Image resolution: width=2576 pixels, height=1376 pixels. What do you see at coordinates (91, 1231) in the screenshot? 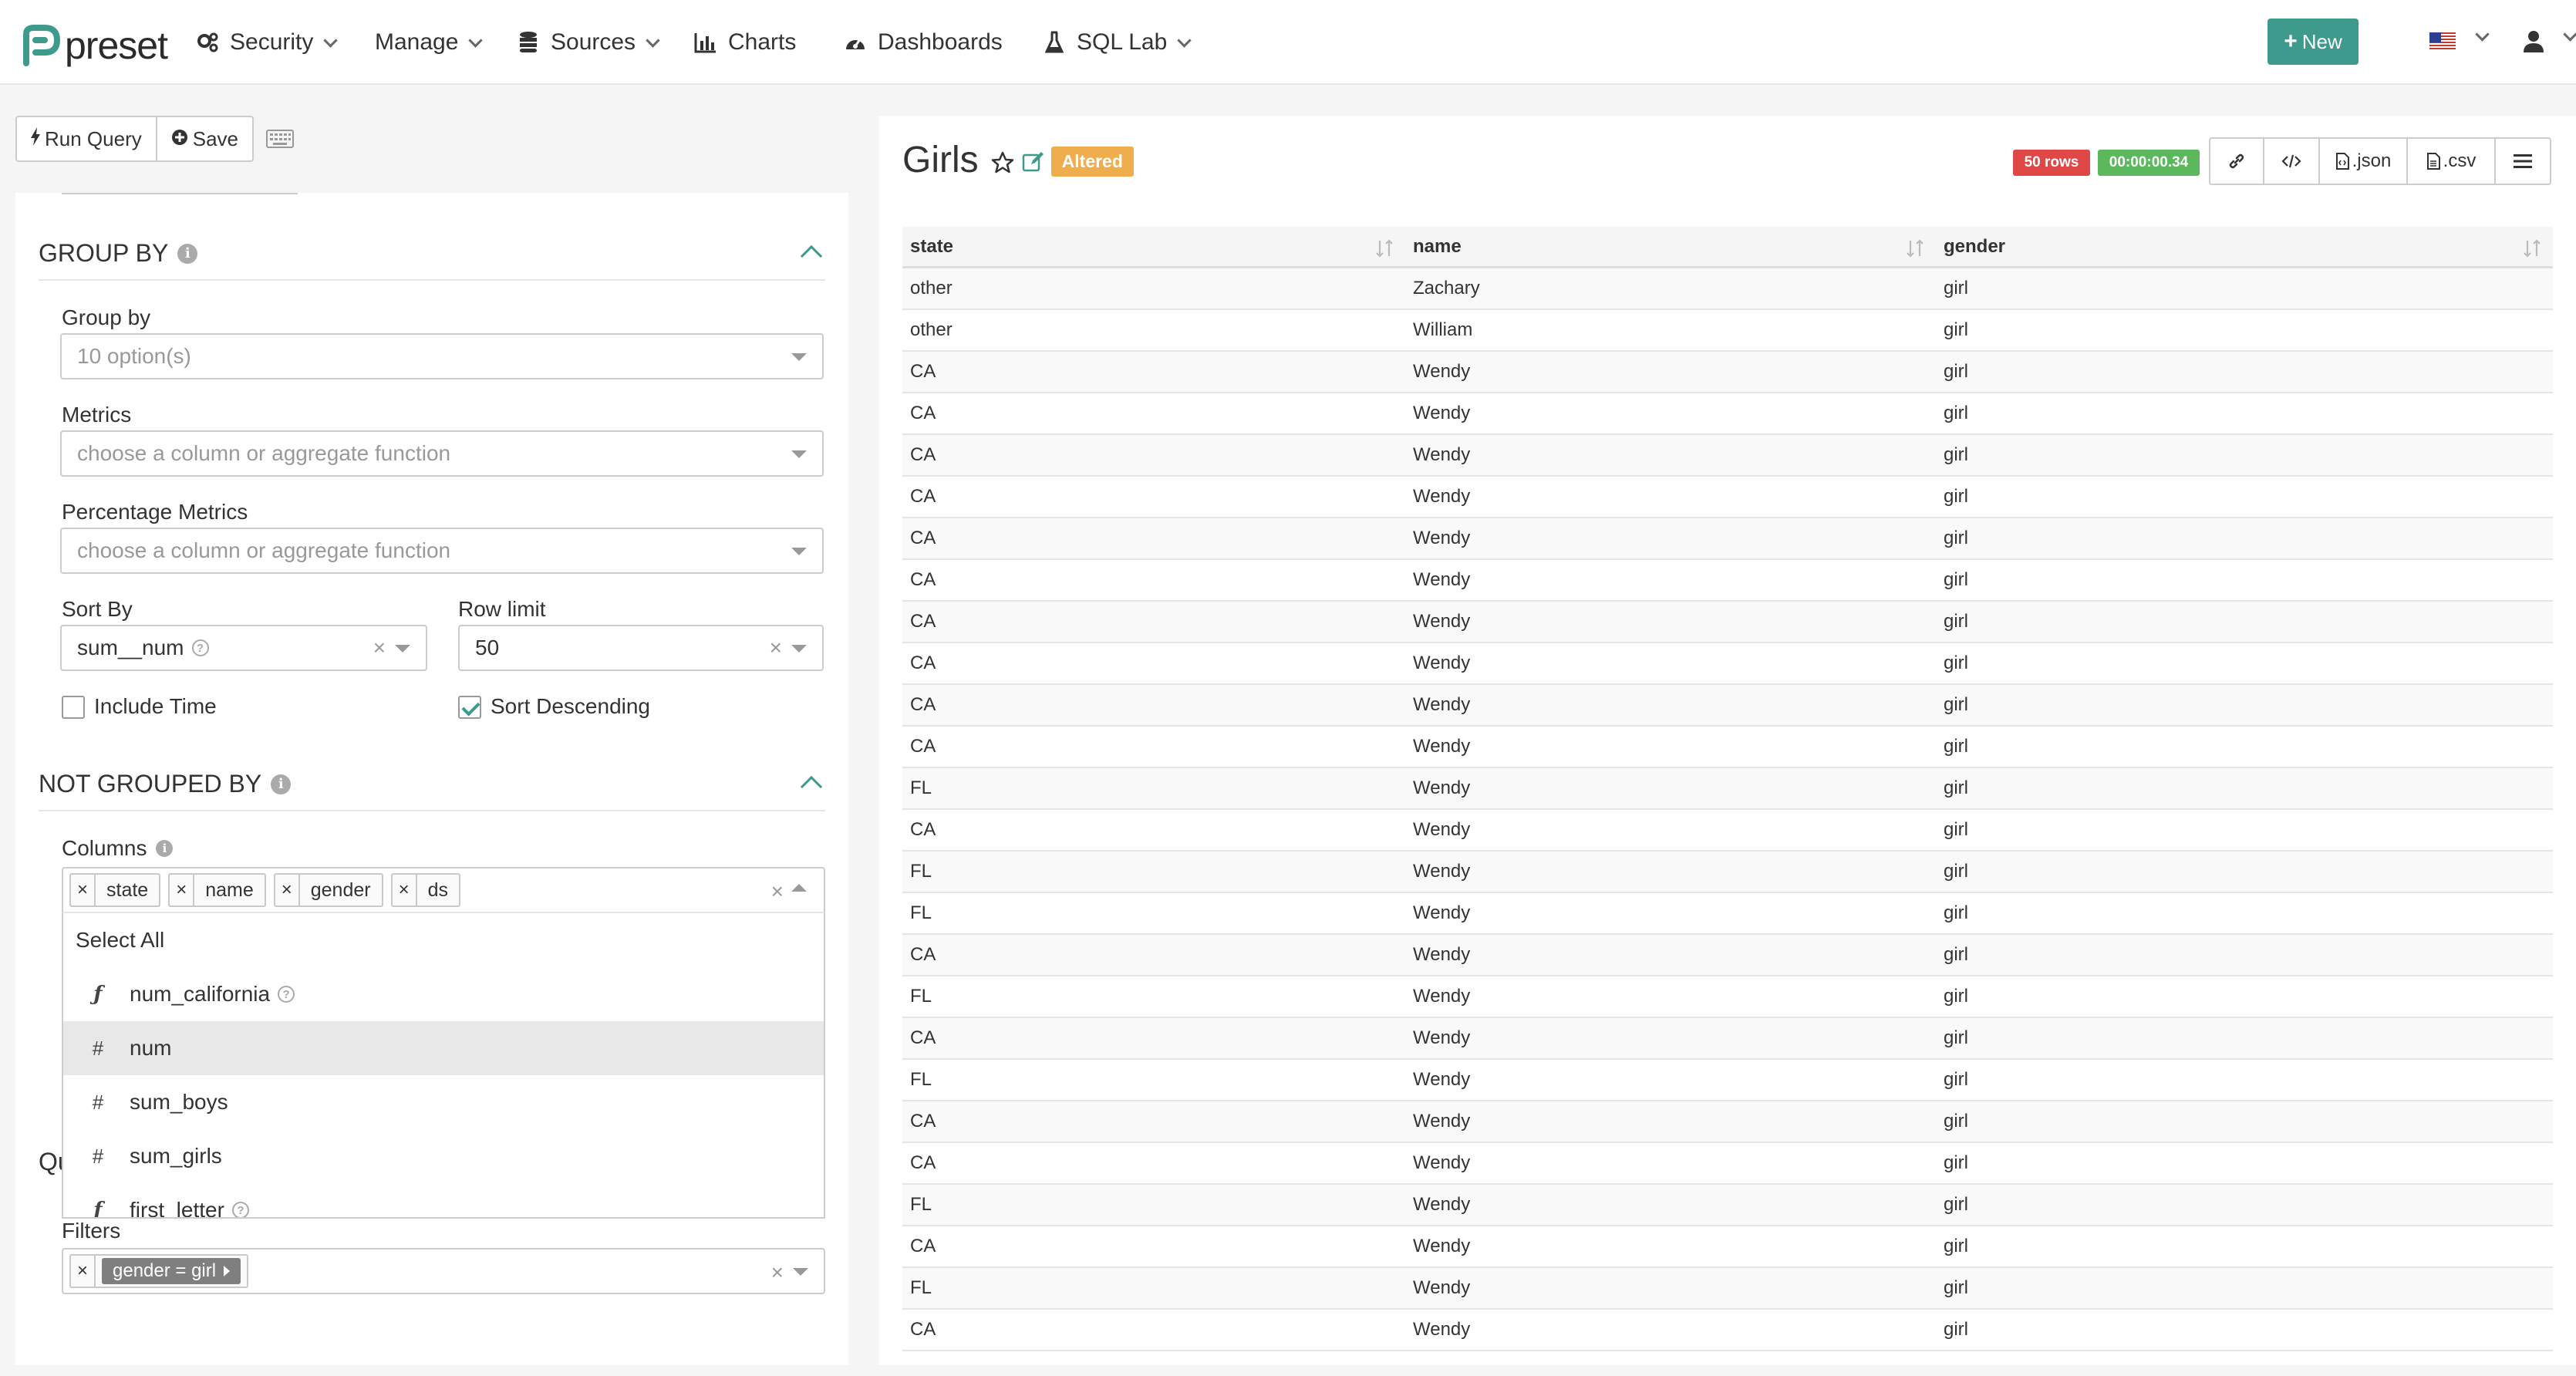
I see `filters-label: Filters` at bounding box center [91, 1231].